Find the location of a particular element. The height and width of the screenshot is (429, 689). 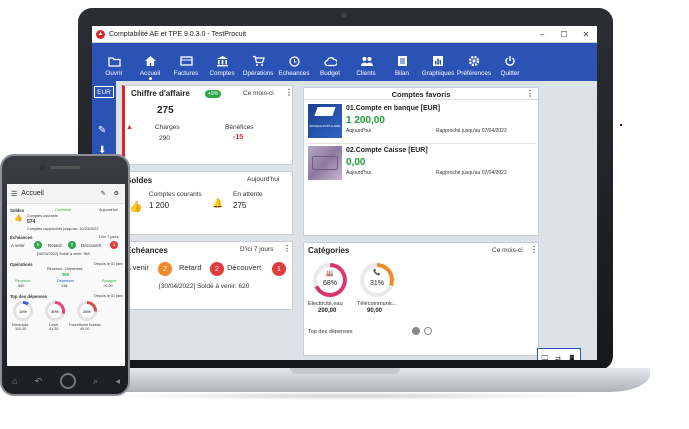

soldes-period: Aujourd'hui is located at coordinates (263, 179).